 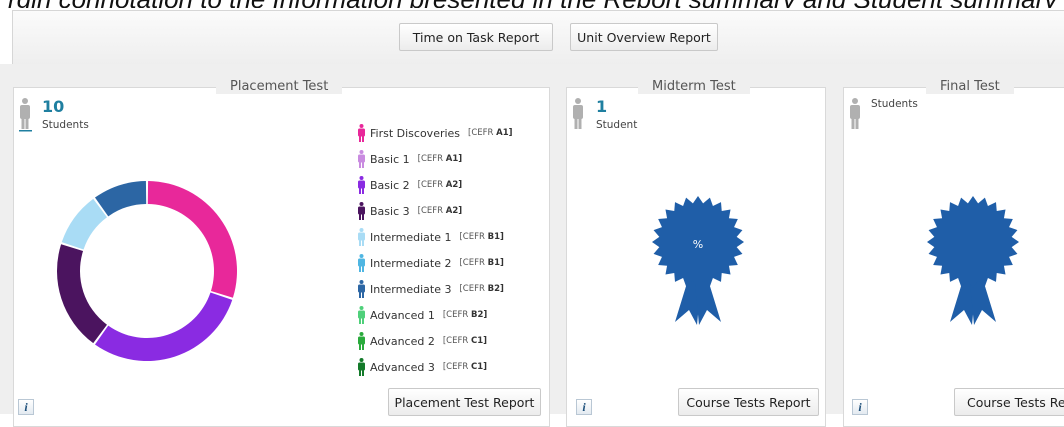 I want to click on final-test-title: Final Test, so click(x=970, y=86).